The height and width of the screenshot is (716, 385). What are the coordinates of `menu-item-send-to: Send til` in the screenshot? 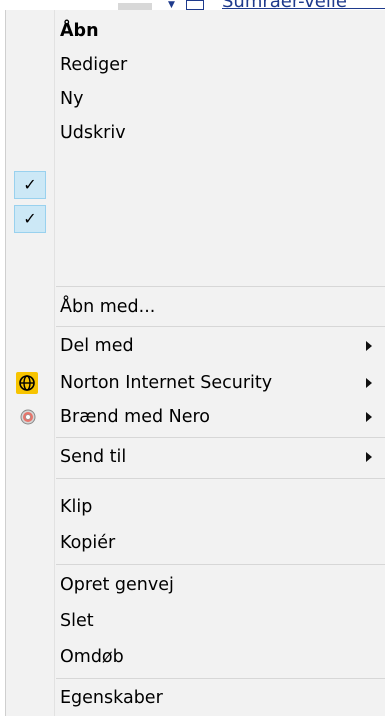 It's located at (195, 457).